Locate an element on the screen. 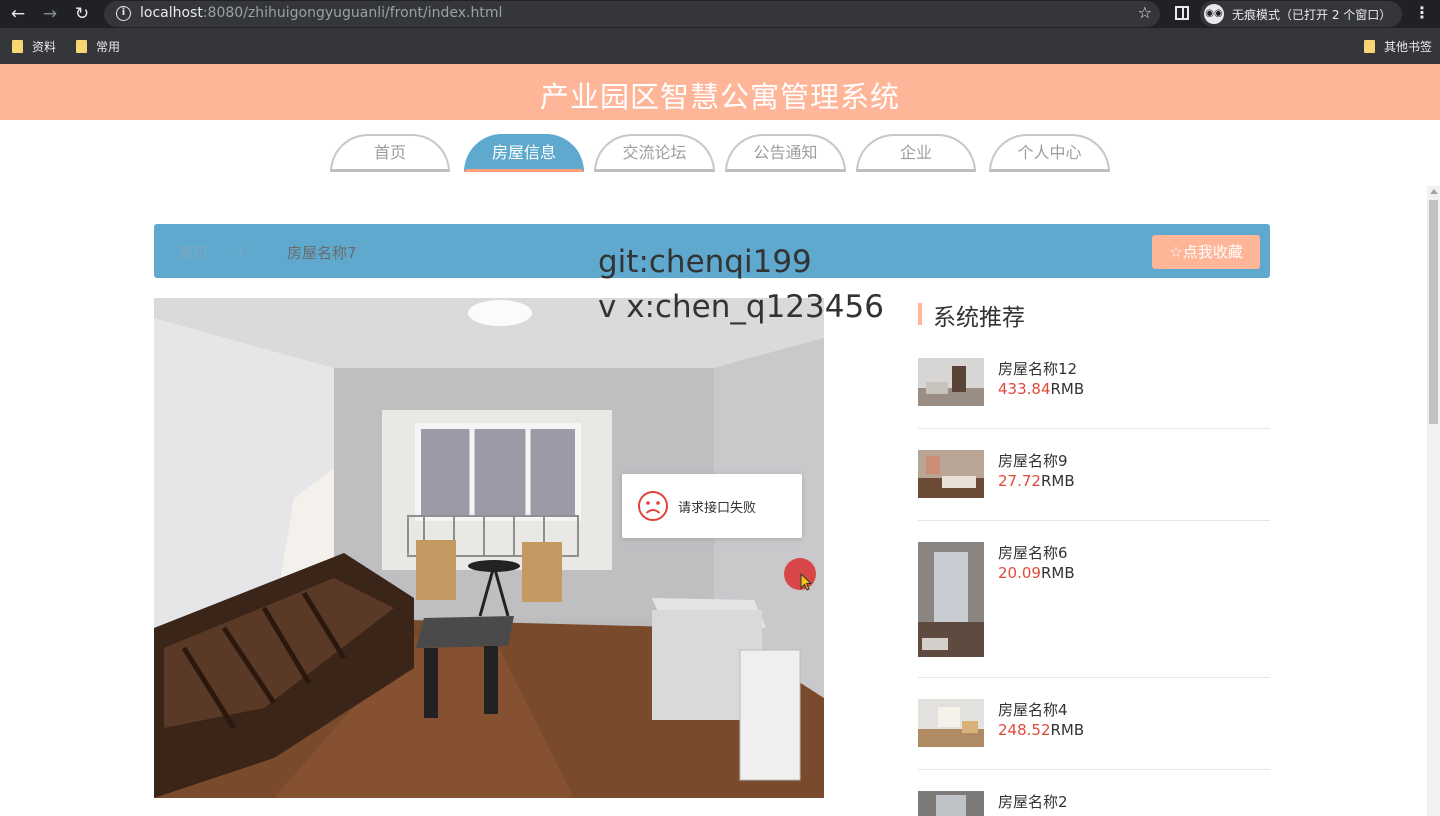  bookmarks-bar: 资料 常用 其他书签 is located at coordinates (720, 46).